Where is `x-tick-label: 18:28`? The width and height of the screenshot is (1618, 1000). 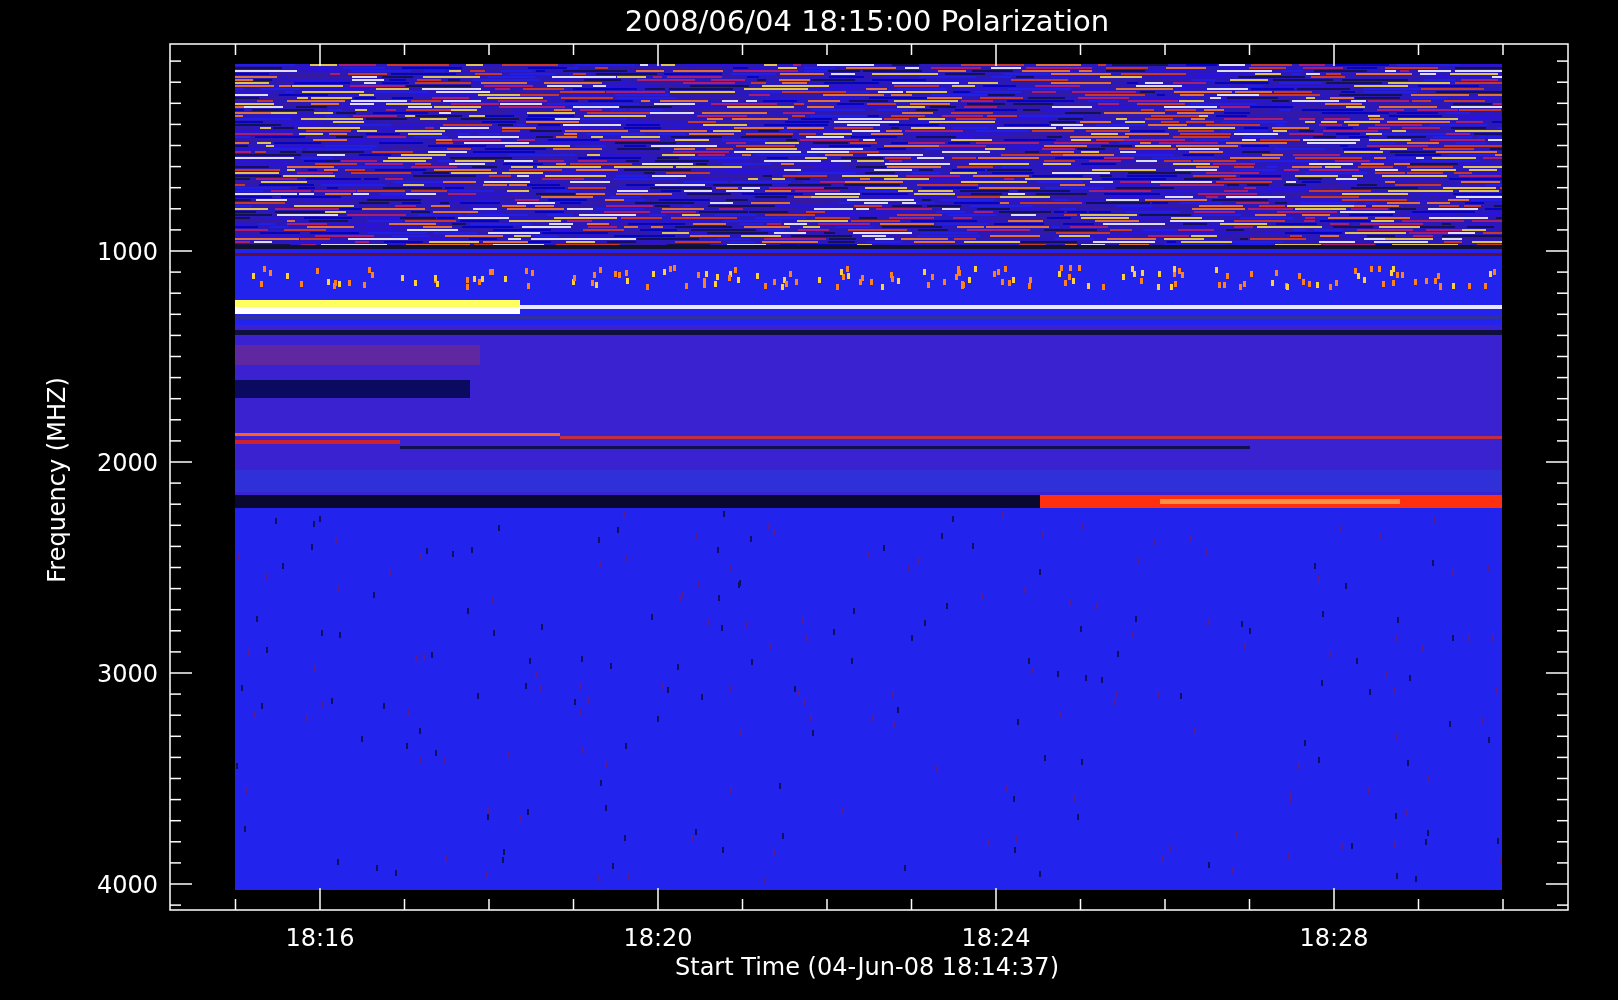
x-tick-label: 18:28 is located at coordinates (1334, 938).